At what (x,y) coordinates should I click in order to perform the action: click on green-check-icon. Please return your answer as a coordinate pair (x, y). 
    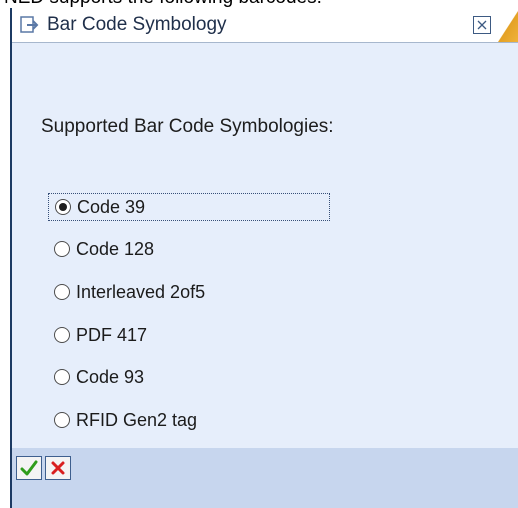
    Looking at the image, I should click on (29, 468).